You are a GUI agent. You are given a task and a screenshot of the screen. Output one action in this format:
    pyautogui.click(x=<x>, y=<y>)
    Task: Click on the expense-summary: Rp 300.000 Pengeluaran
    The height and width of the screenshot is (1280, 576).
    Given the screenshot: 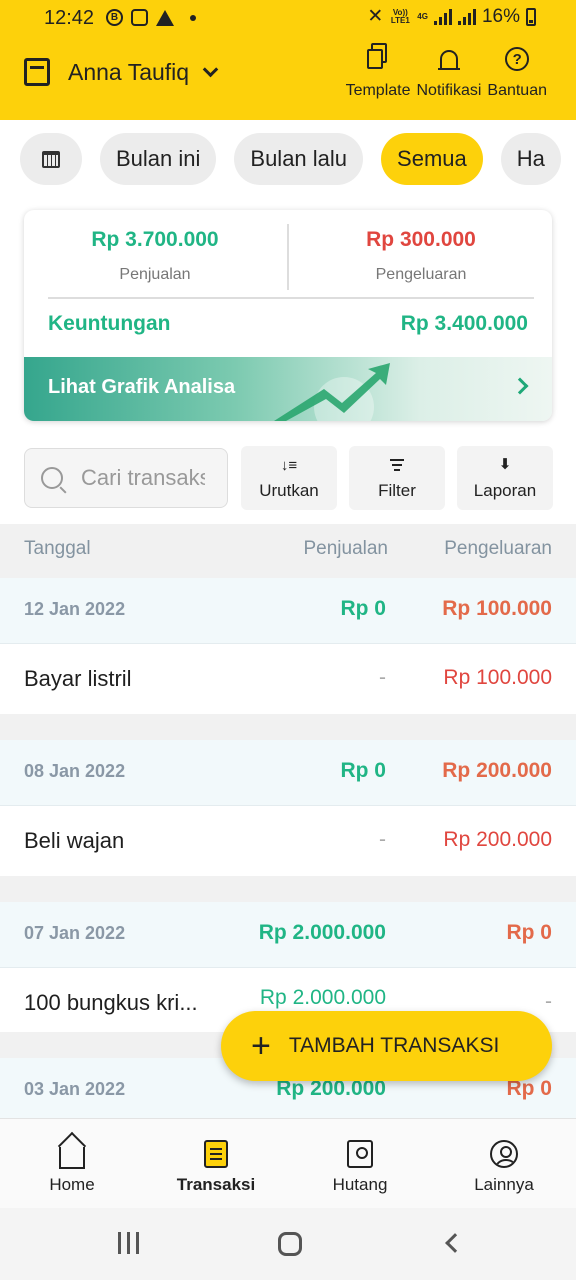 What is the action you would take?
    pyautogui.click(x=421, y=256)
    